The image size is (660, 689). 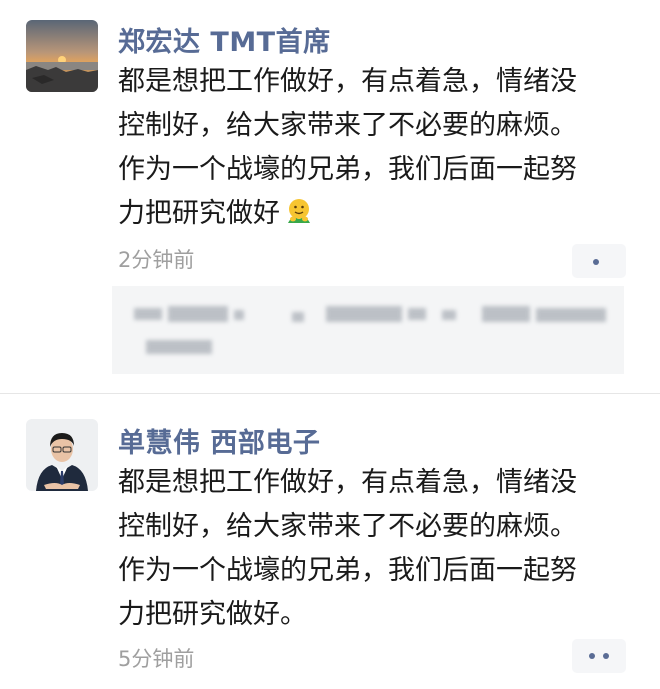 What do you see at coordinates (199, 213) in the screenshot?
I see `post-text-line: 力把研究做好` at bounding box center [199, 213].